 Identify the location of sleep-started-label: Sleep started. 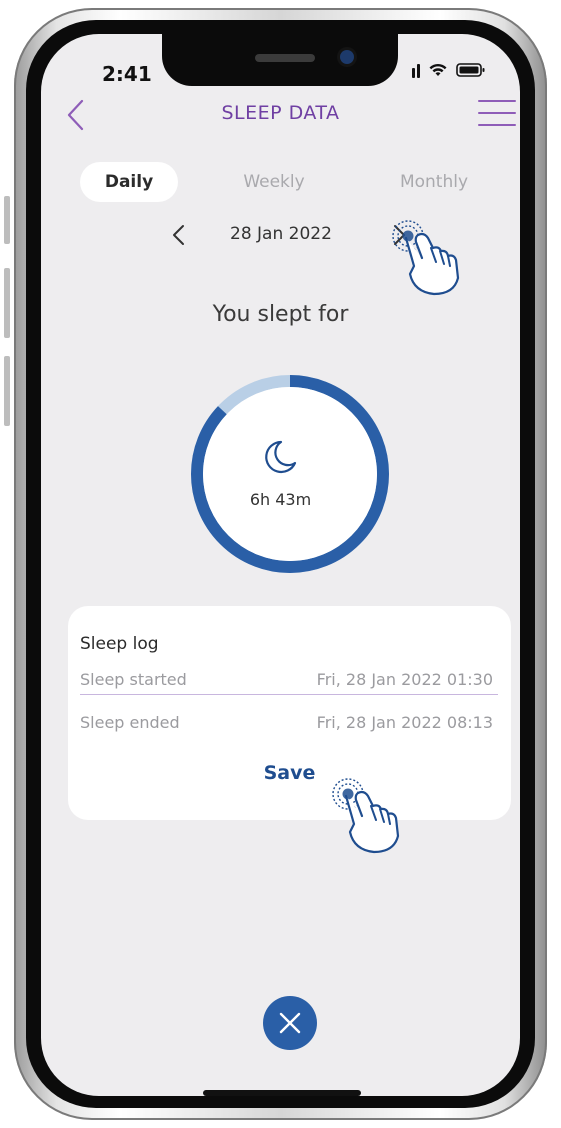
(133, 679).